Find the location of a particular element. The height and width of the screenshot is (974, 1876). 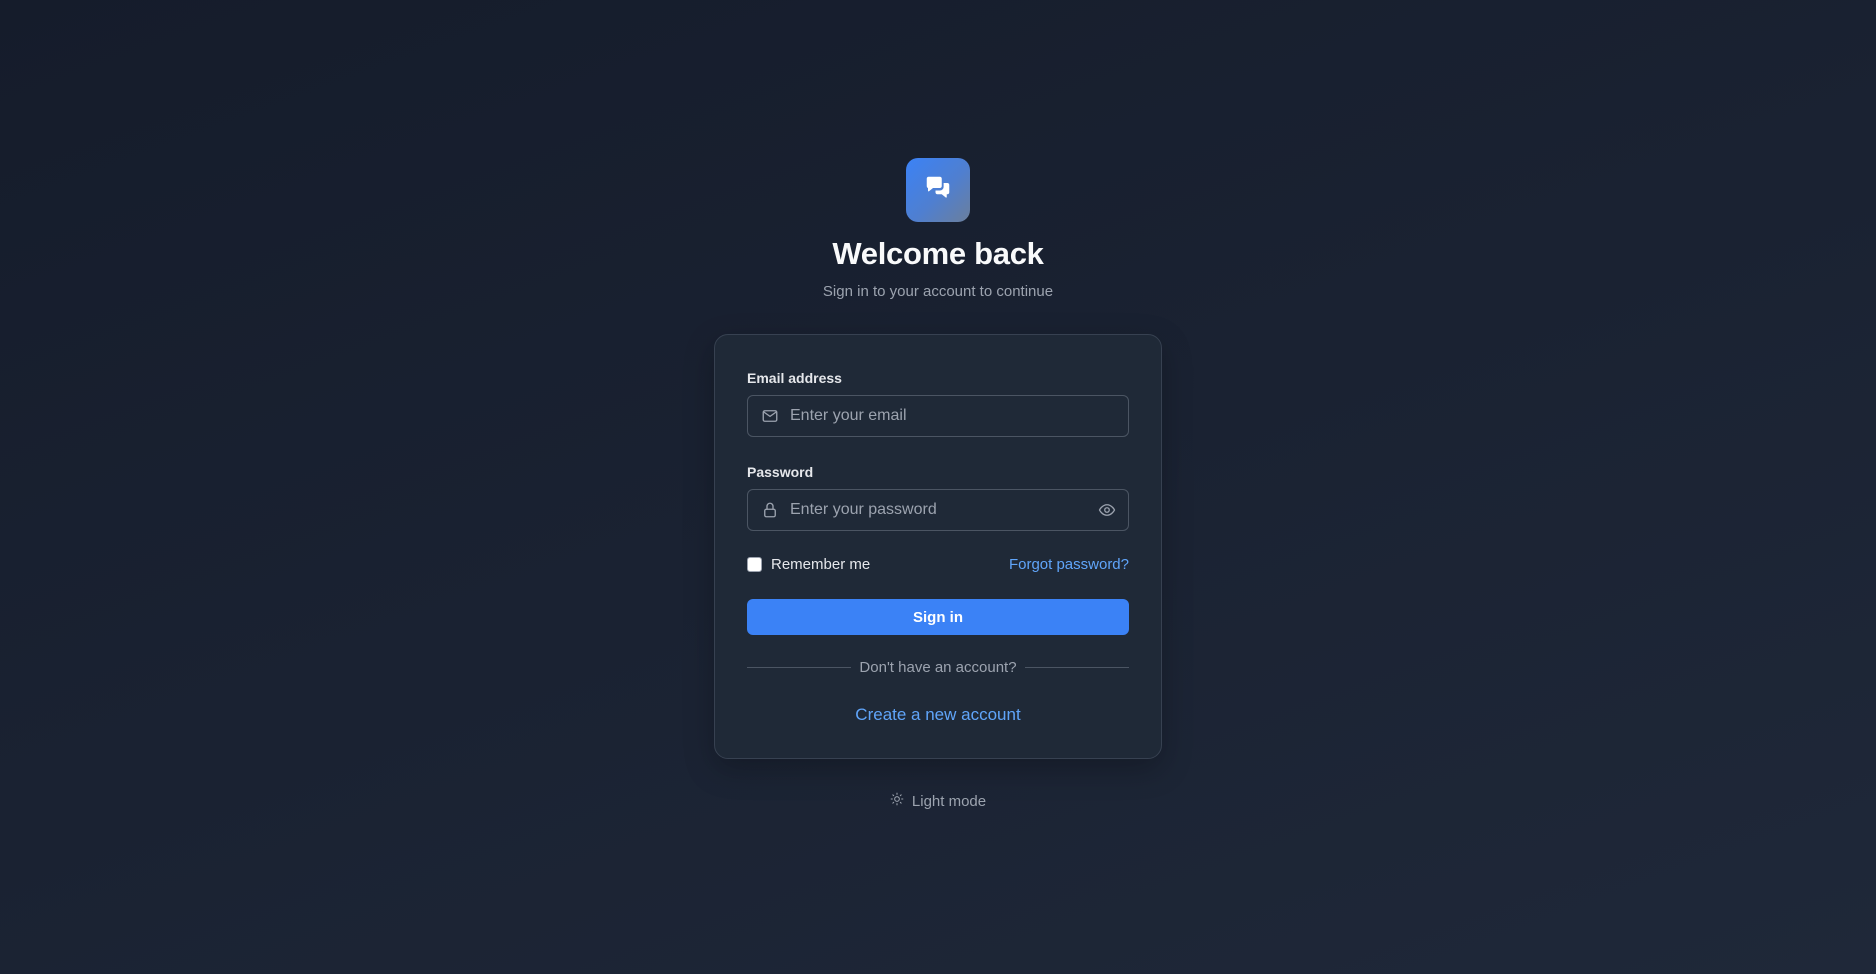

theme-toggle-row: Light mode is located at coordinates (938, 801).